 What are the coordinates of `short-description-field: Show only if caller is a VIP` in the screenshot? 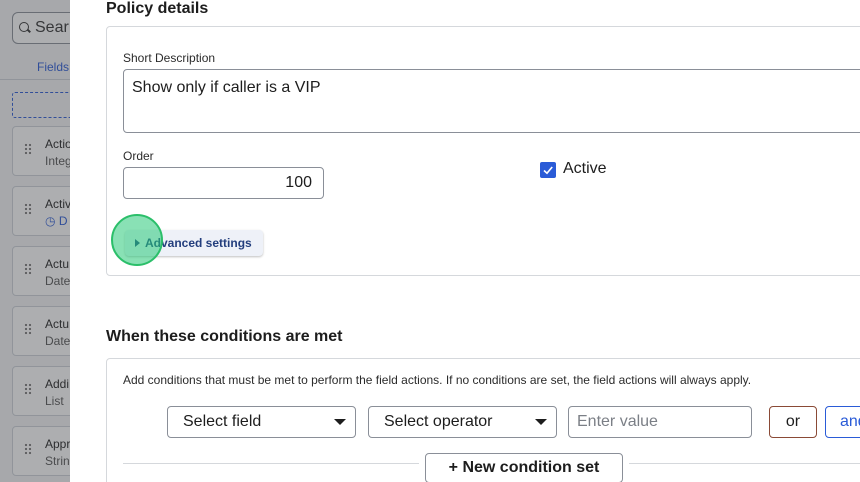 It's located at (491, 101).